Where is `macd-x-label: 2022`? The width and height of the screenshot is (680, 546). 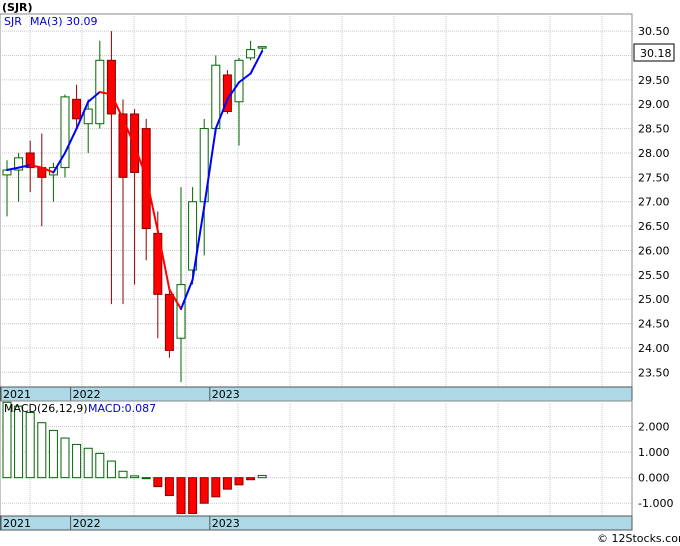 macd-x-label: 2022 is located at coordinates (87, 523).